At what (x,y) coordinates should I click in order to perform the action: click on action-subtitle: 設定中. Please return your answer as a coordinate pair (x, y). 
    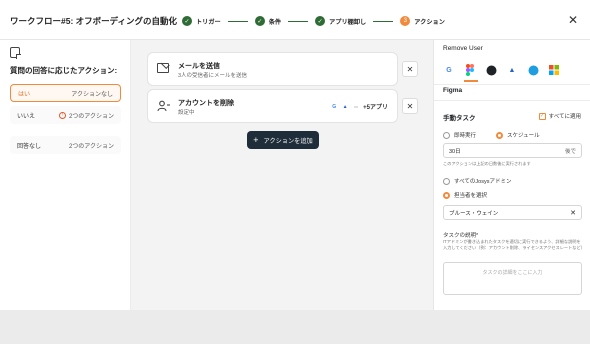
    Looking at the image, I should click on (186, 113).